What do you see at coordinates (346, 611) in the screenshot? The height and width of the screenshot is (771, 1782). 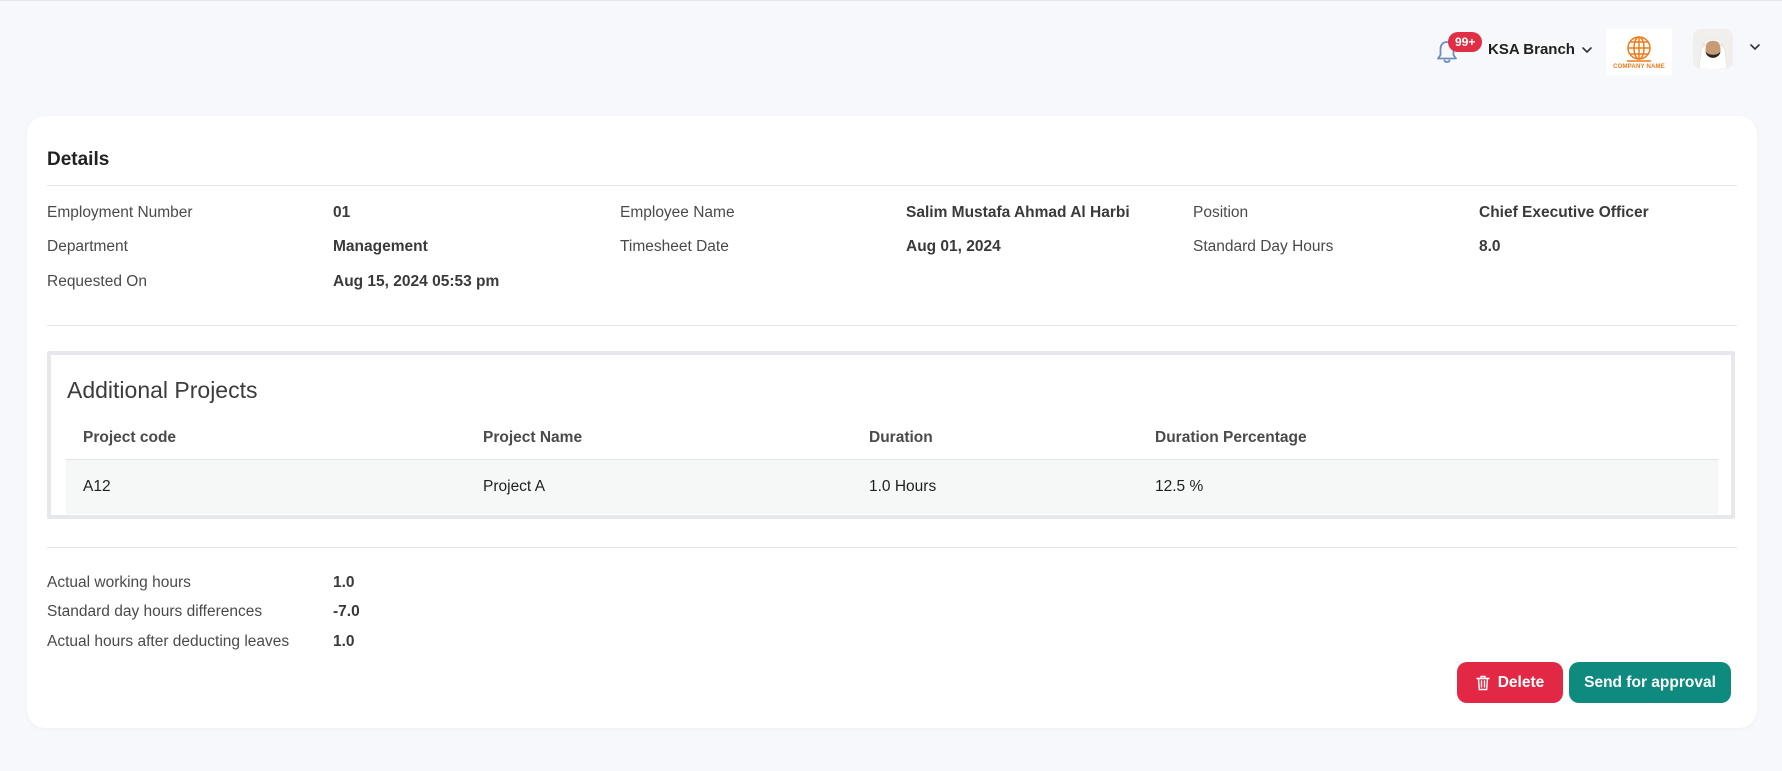 I see `standard-day-hours-difference-value: -7.0` at bounding box center [346, 611].